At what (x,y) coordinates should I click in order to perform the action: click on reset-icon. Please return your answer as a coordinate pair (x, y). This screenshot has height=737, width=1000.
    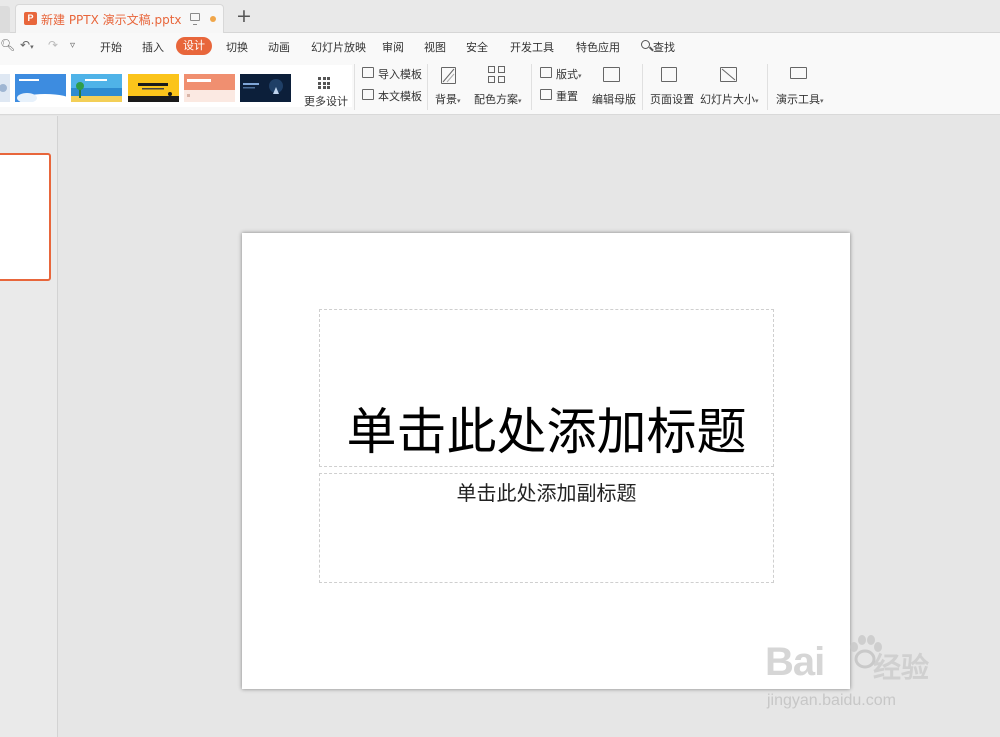
    Looking at the image, I should click on (546, 94).